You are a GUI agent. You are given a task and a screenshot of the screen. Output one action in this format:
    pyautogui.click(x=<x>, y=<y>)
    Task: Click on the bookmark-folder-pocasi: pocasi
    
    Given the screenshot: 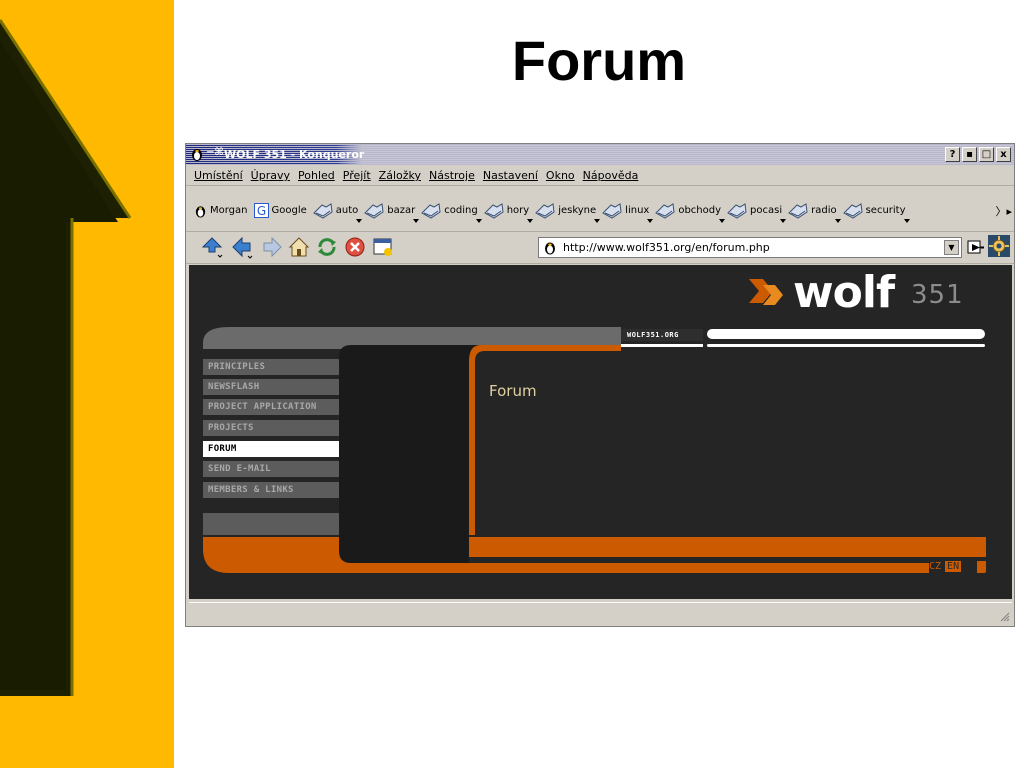 What is the action you would take?
    pyautogui.click(x=757, y=211)
    